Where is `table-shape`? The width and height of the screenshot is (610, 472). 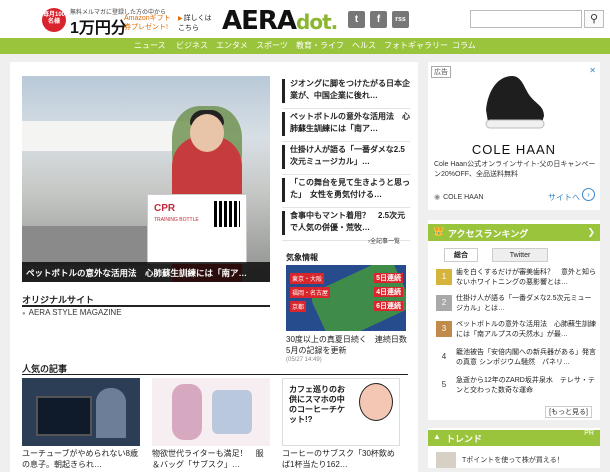
table-shape is located at coordinates (87, 246).